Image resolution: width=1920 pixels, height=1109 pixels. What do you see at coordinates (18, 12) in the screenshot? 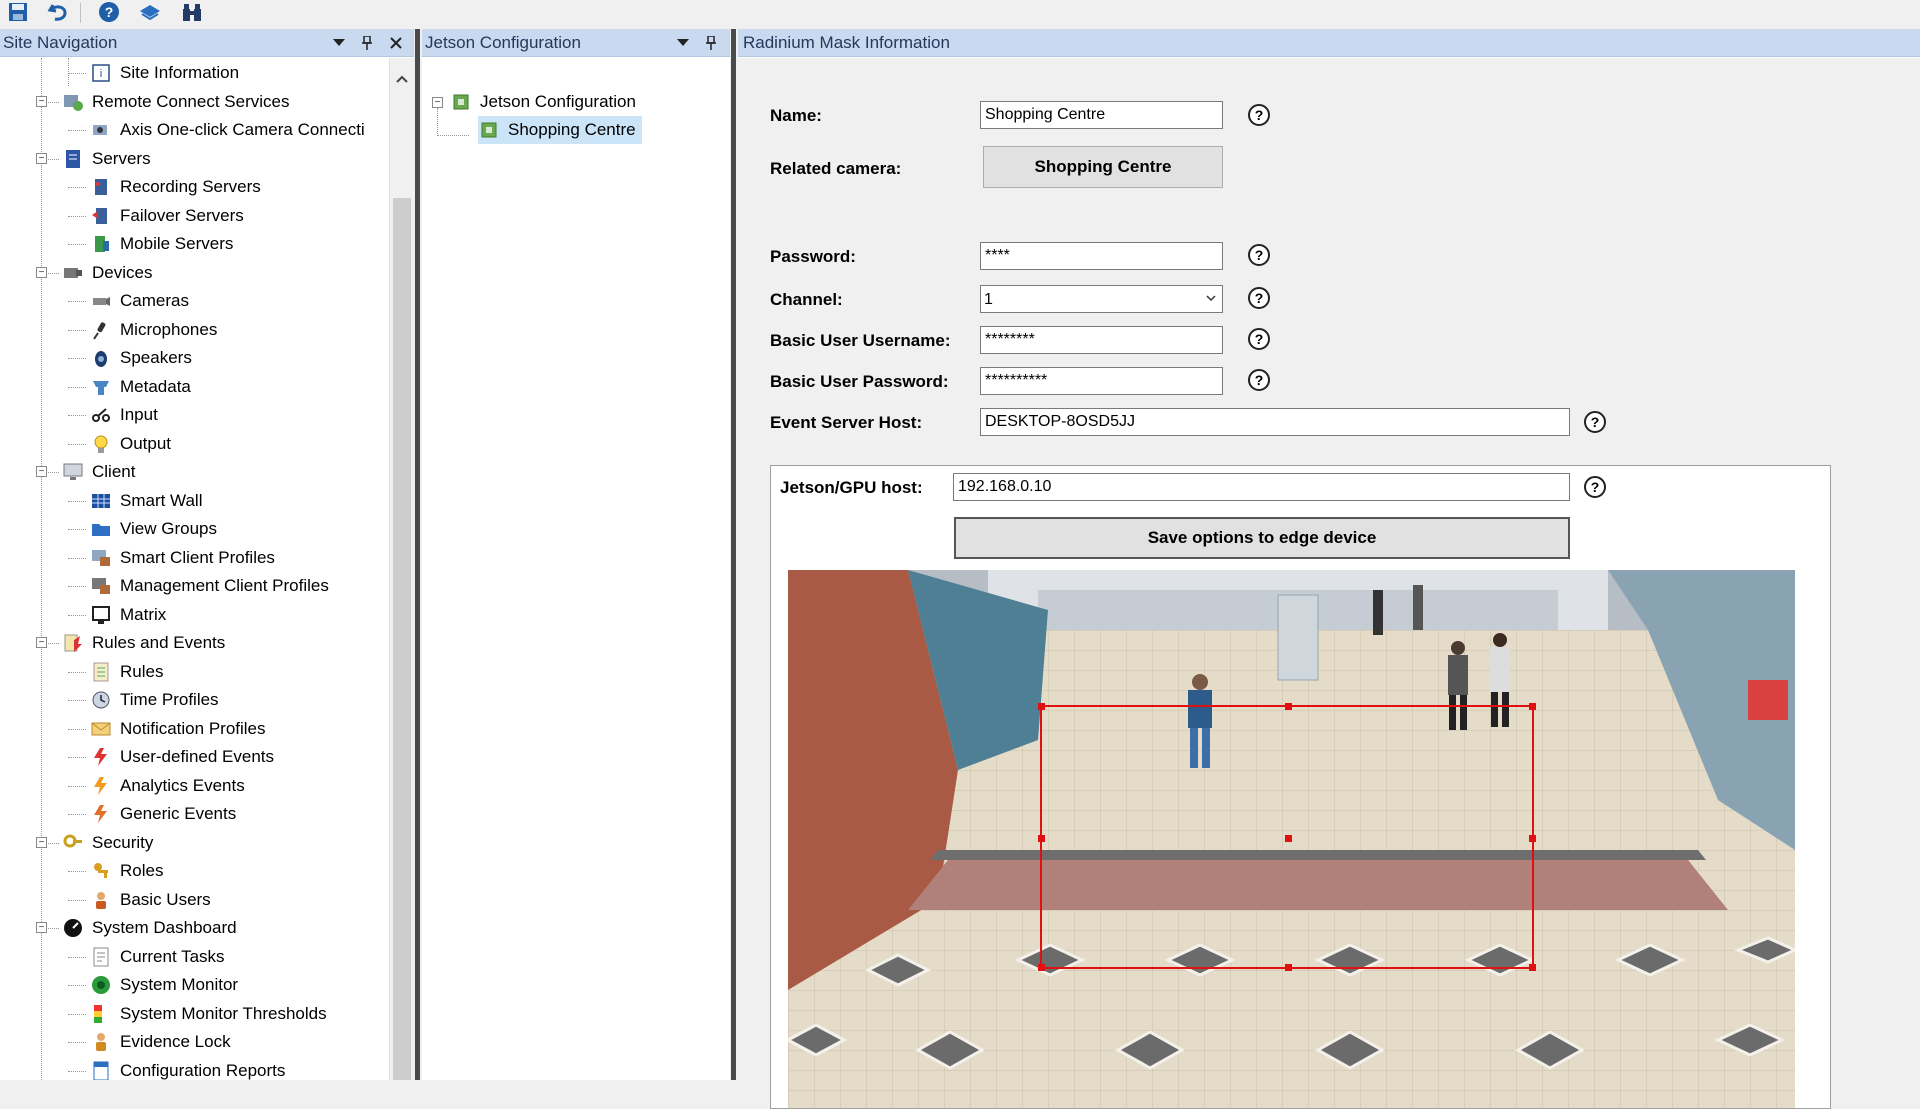
I see `save-icon` at bounding box center [18, 12].